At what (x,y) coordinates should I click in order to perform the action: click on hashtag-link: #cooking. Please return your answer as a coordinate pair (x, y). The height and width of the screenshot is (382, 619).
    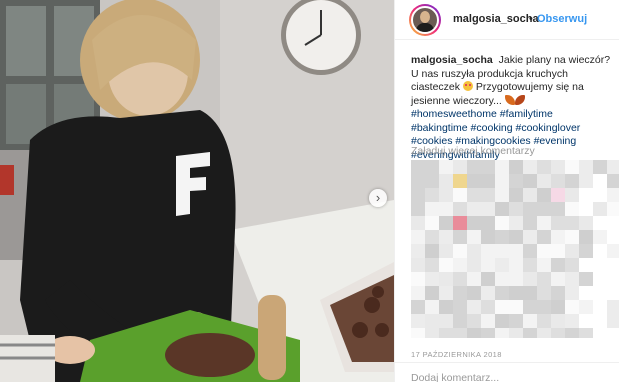
    Looking at the image, I should click on (492, 128).